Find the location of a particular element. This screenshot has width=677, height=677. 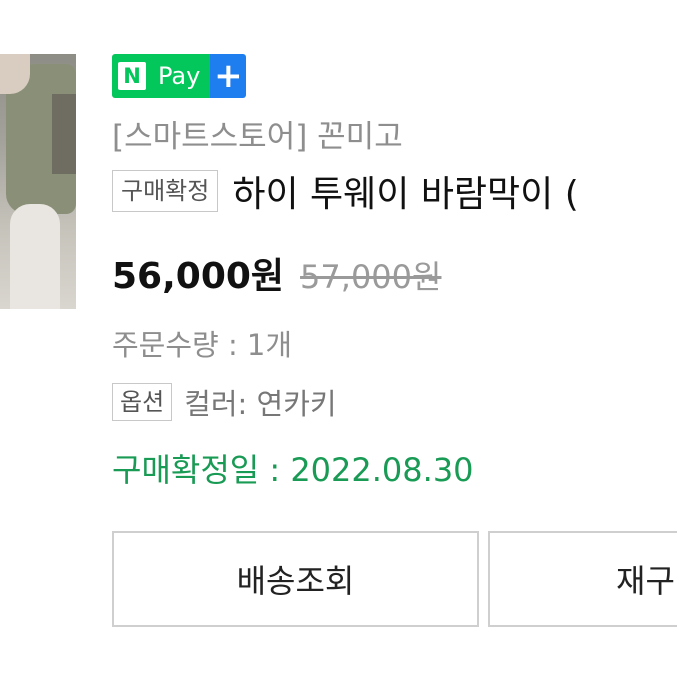

repurchase-button: 재구 is located at coordinates (582, 579).